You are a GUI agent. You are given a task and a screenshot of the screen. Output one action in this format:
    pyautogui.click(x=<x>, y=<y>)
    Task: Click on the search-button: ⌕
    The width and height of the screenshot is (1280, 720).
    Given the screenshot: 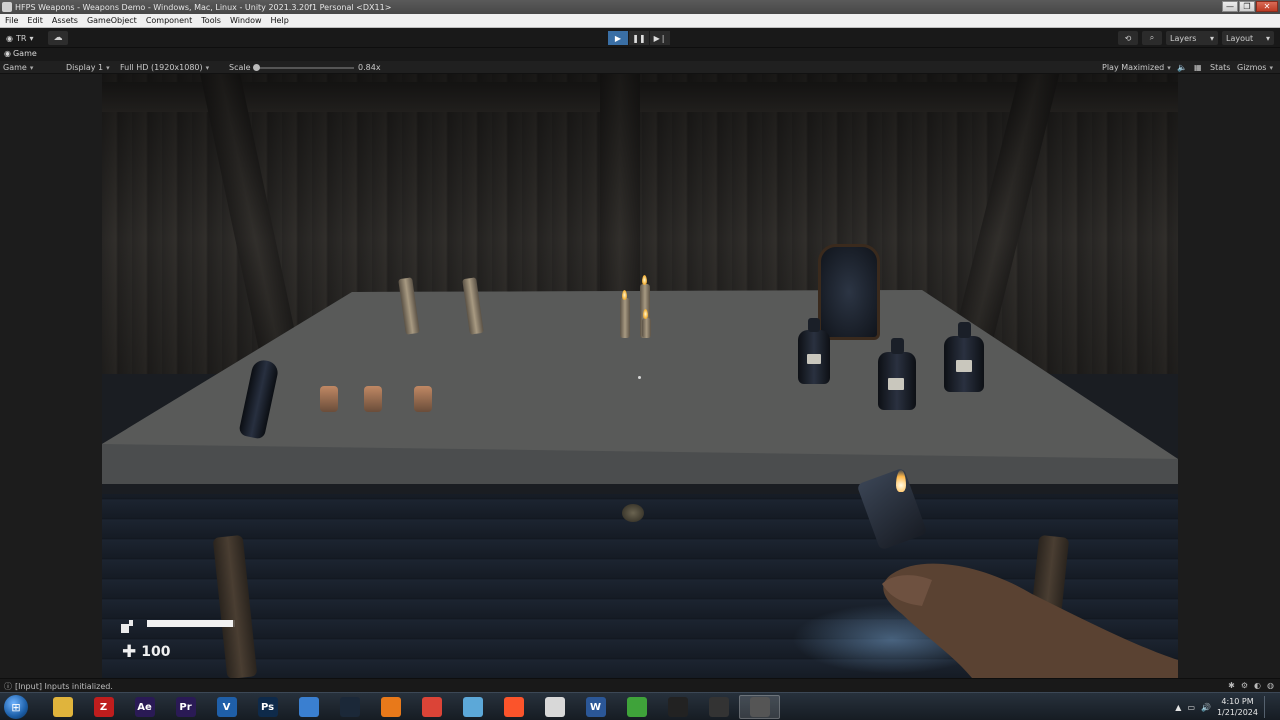 What is the action you would take?
    pyautogui.click(x=1152, y=38)
    